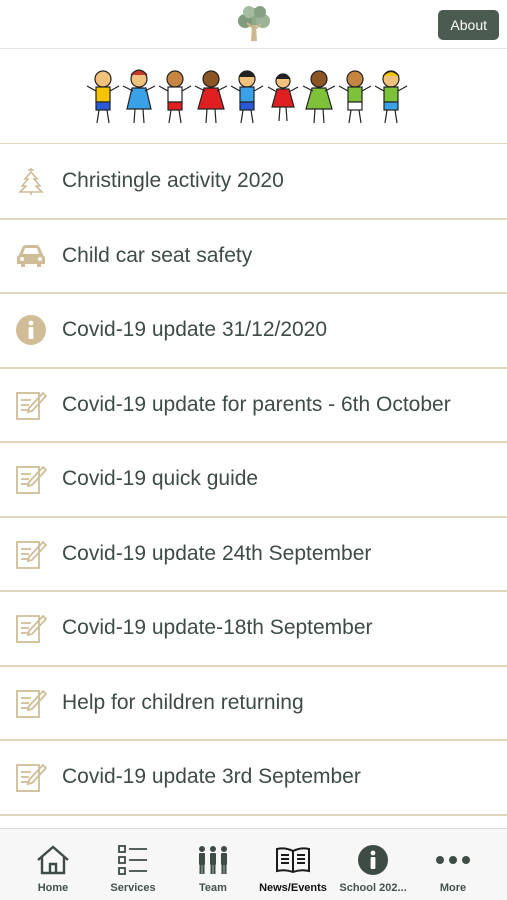 The image size is (507, 900). I want to click on tab-label: More, so click(453, 888).